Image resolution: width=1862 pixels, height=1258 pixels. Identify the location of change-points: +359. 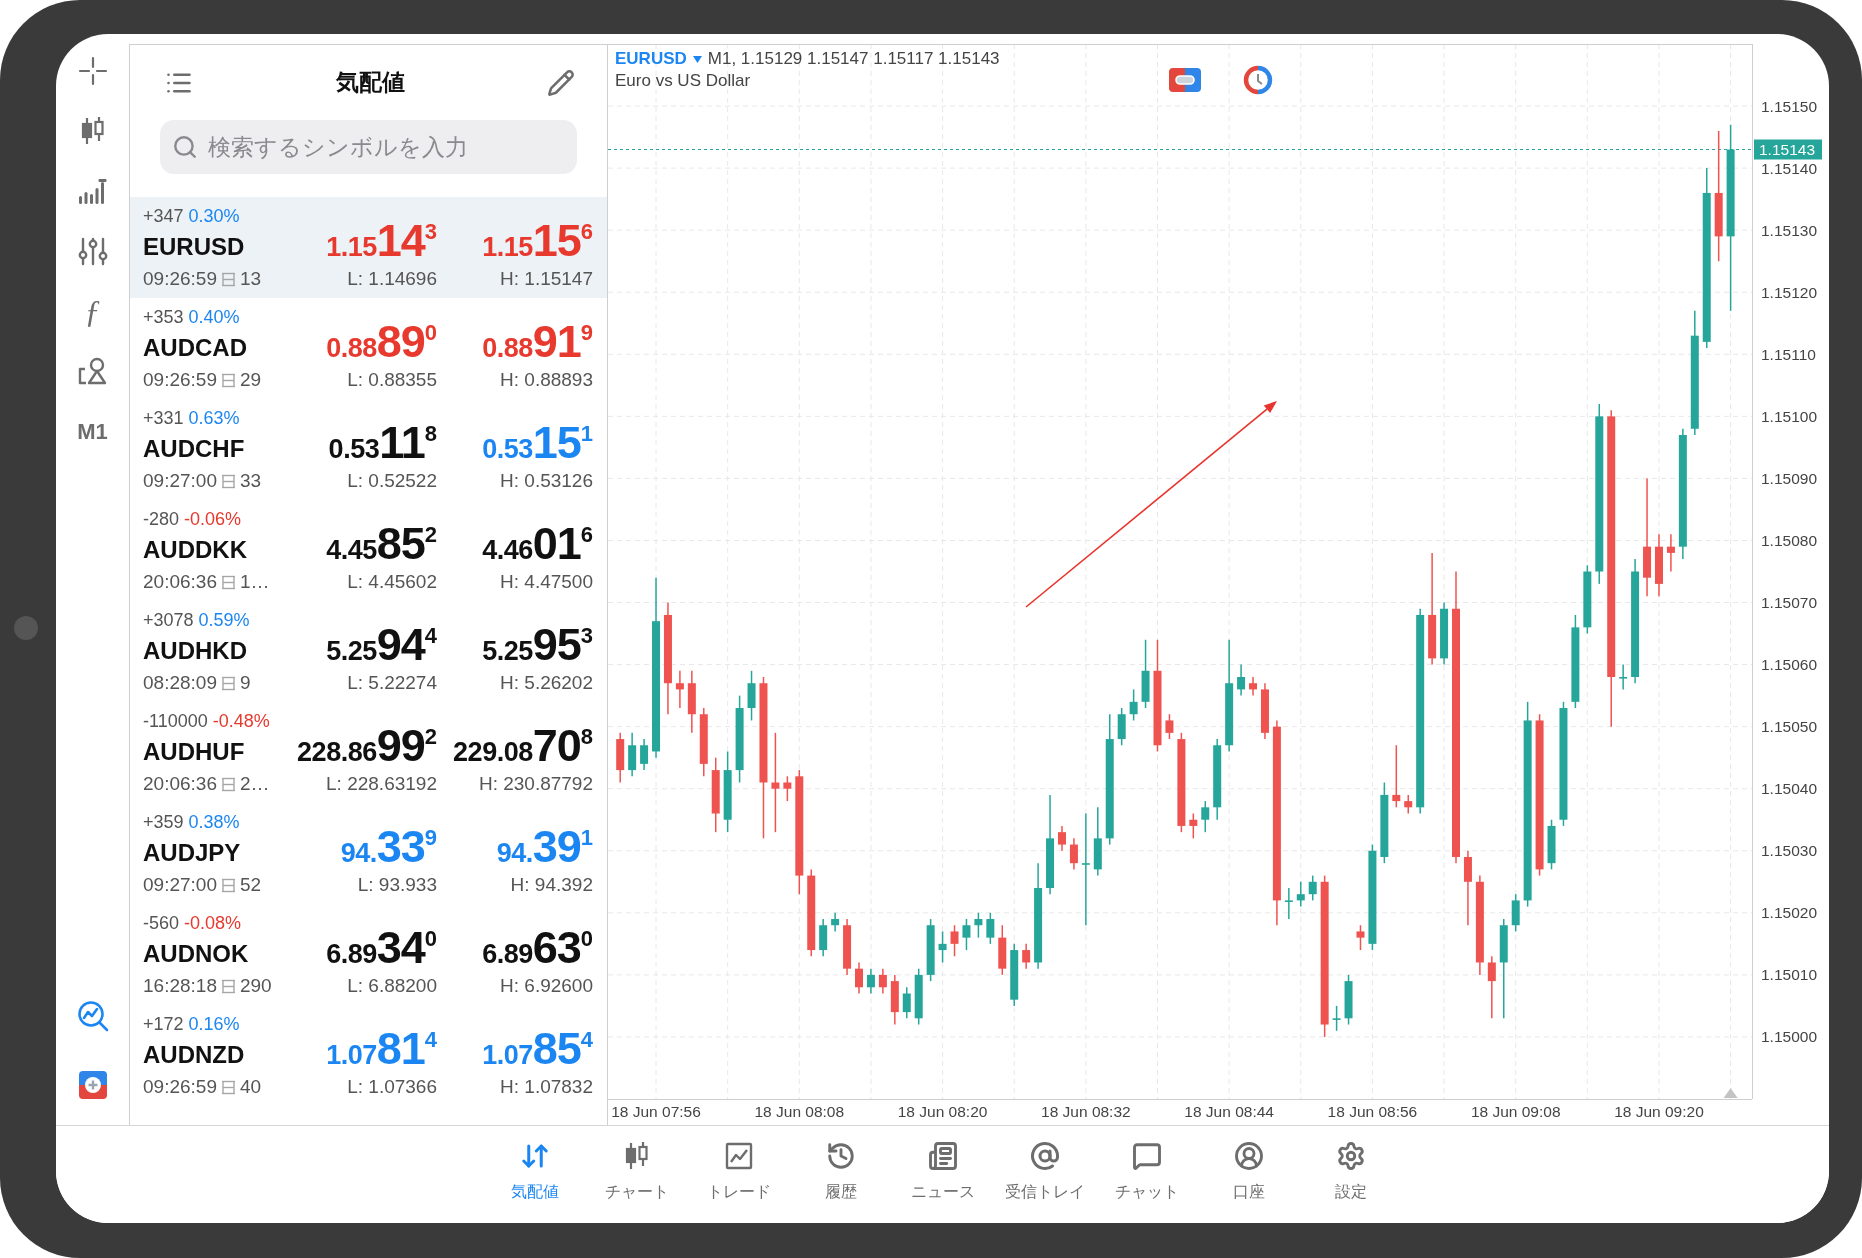
(163, 822).